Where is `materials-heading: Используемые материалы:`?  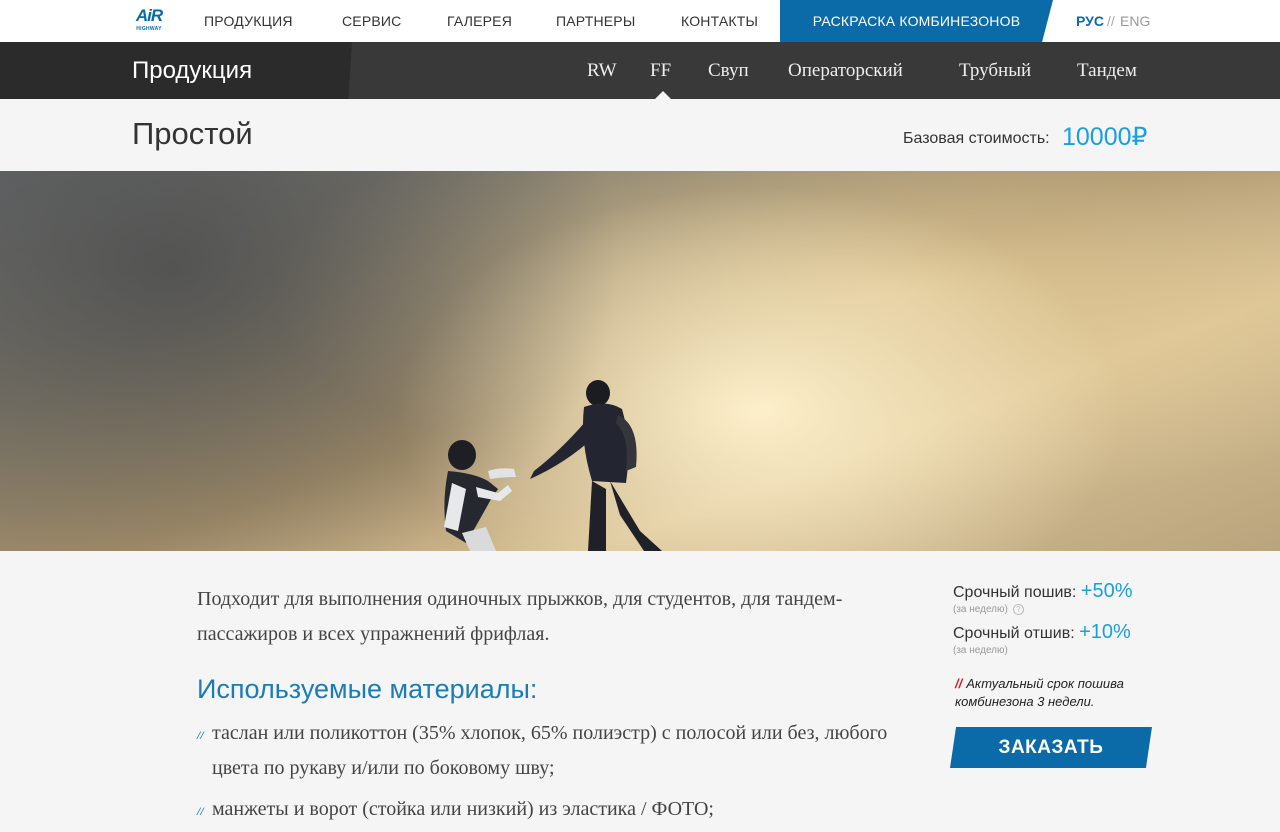
materials-heading: Используемые материалы: is located at coordinates (367, 689).